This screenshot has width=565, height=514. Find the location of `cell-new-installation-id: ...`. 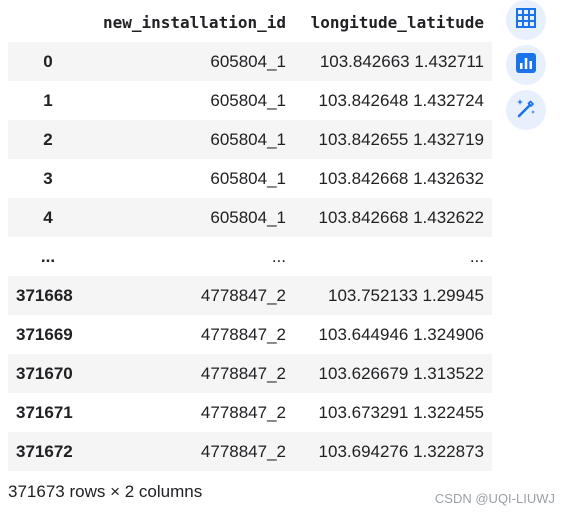

cell-new-installation-id: ... is located at coordinates (278, 256).